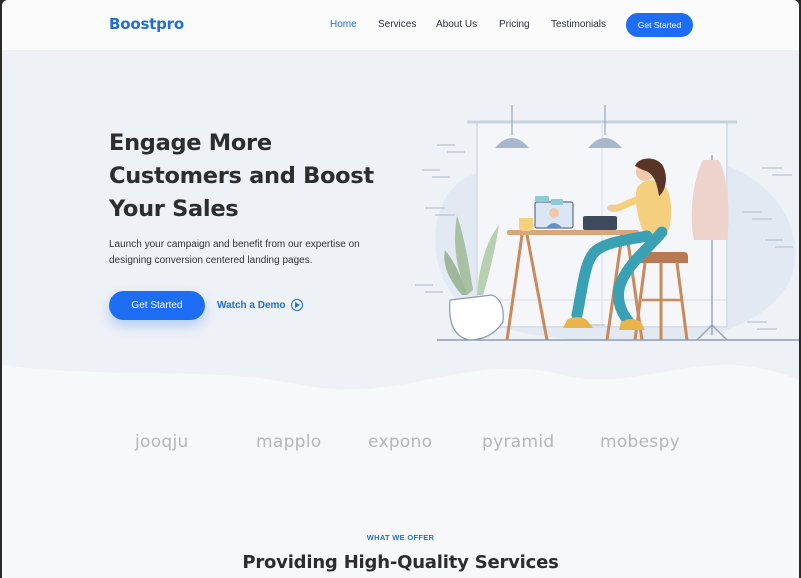 The image size is (801, 578). Describe the element at coordinates (659, 25) in the screenshot. I see `header-get-started-button: Get Started` at that location.